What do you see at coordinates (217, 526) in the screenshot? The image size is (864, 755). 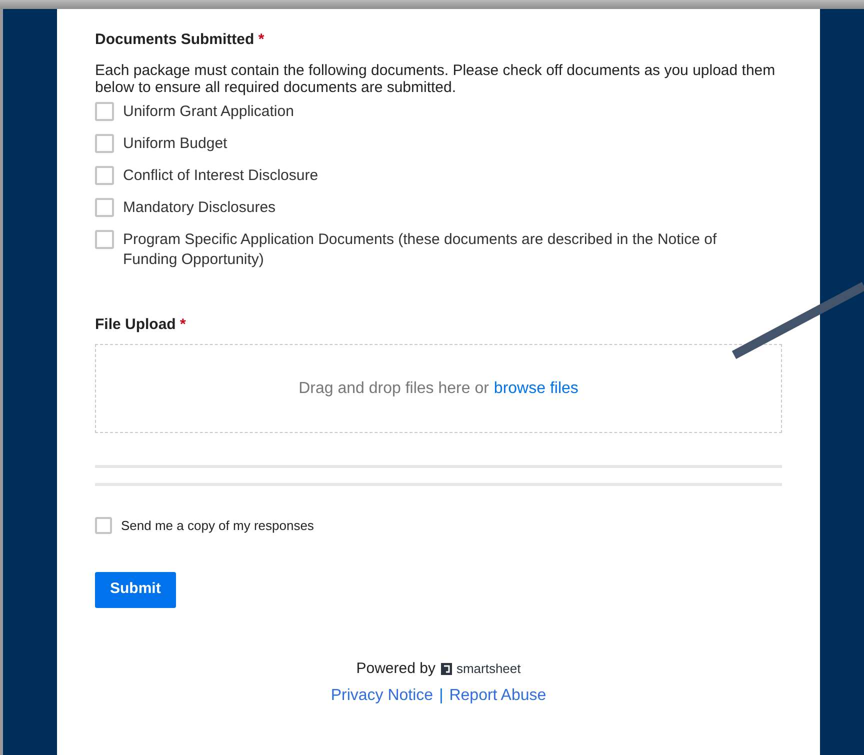 I see `checkbox-label: Send me a copy of my responses` at bounding box center [217, 526].